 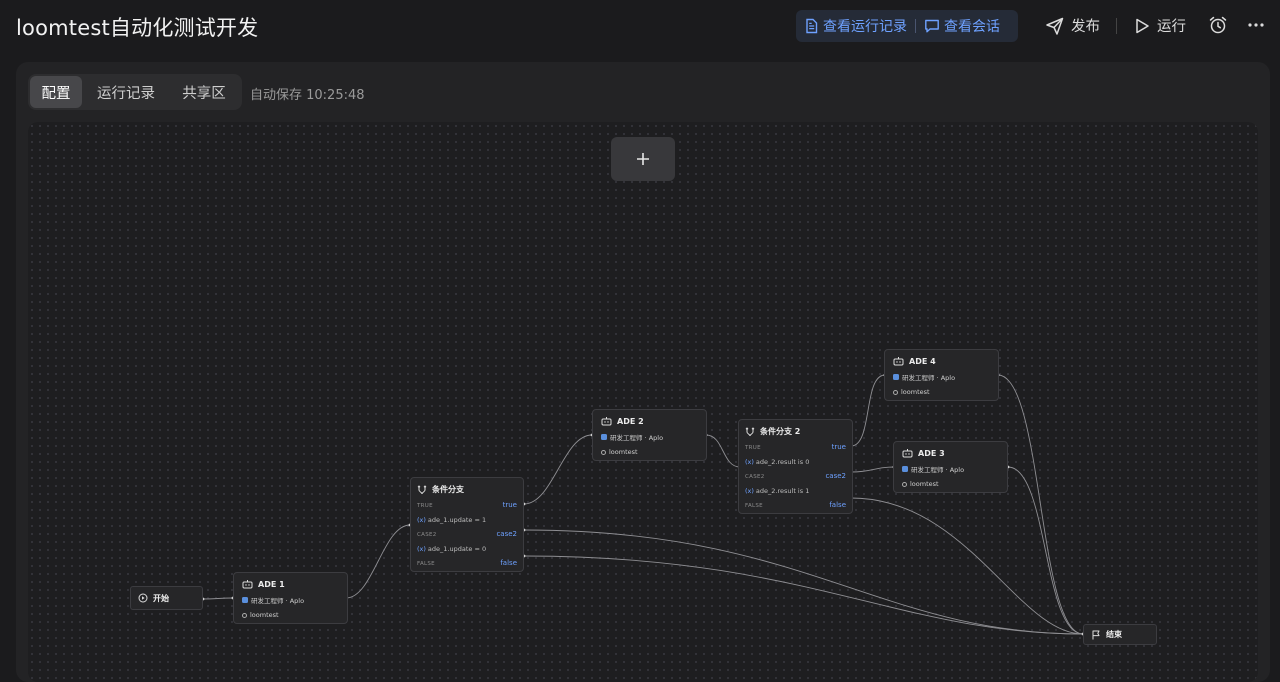 I want to click on add-node-button, so click(x=643, y=159).